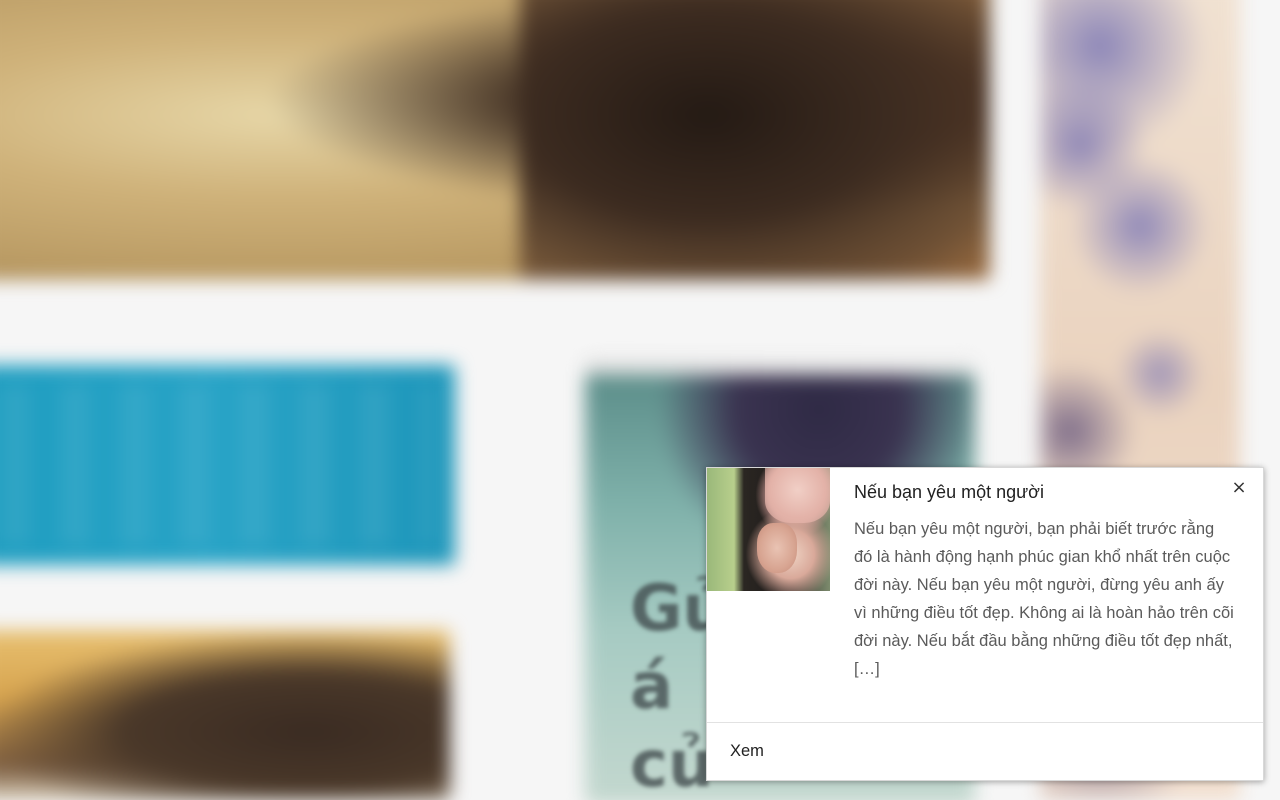 This screenshot has width=1280, height=800. Describe the element at coordinates (949, 492) in the screenshot. I see `notification-title: Nếu bạn yêu một người` at that location.